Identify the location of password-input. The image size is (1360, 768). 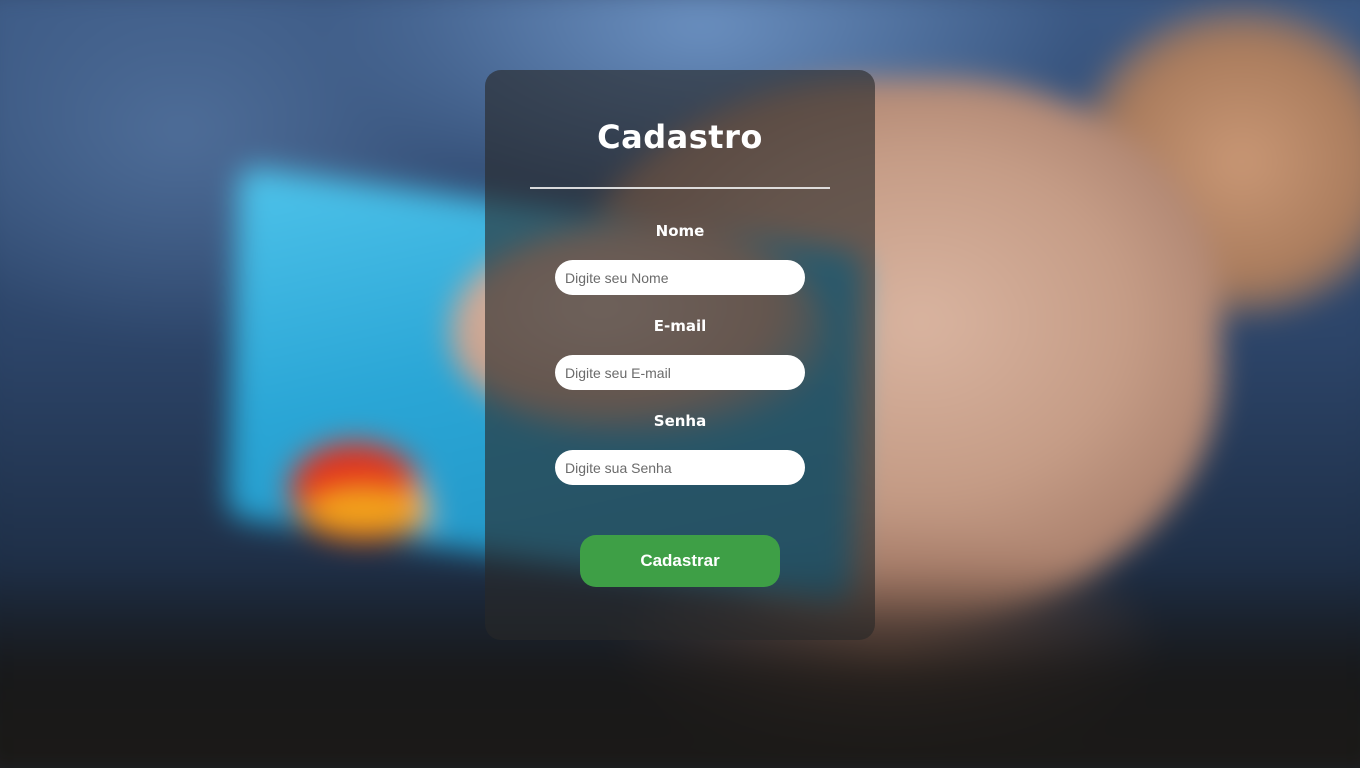
(680, 467).